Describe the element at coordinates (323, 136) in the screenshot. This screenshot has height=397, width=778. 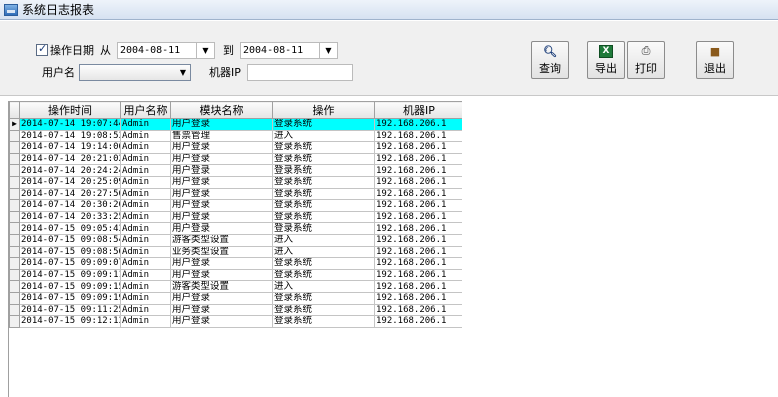
I see `action-cell: 进入` at that location.